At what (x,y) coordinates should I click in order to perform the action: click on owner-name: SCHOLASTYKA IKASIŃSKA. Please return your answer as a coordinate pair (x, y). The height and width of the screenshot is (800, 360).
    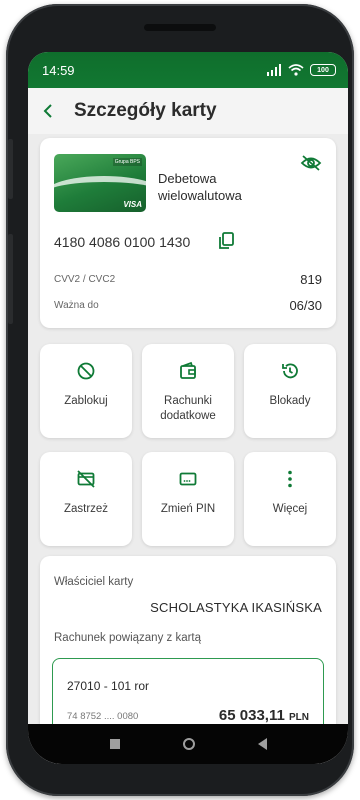
    Looking at the image, I should click on (236, 607).